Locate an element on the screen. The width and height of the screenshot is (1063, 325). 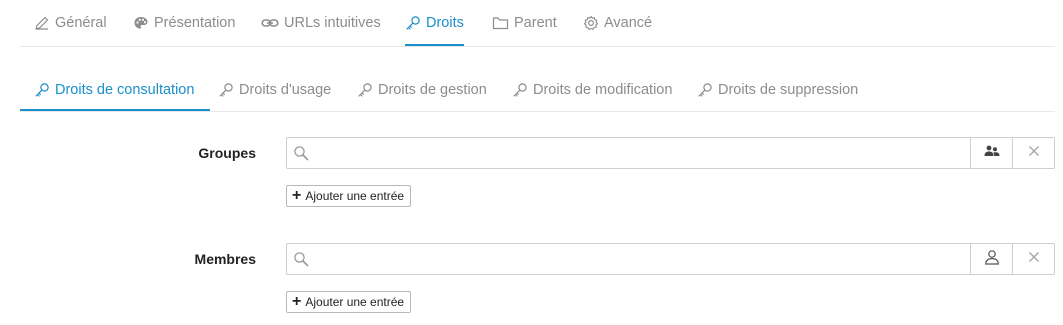
tab-droits-modification: Droits de modification is located at coordinates (592, 90).